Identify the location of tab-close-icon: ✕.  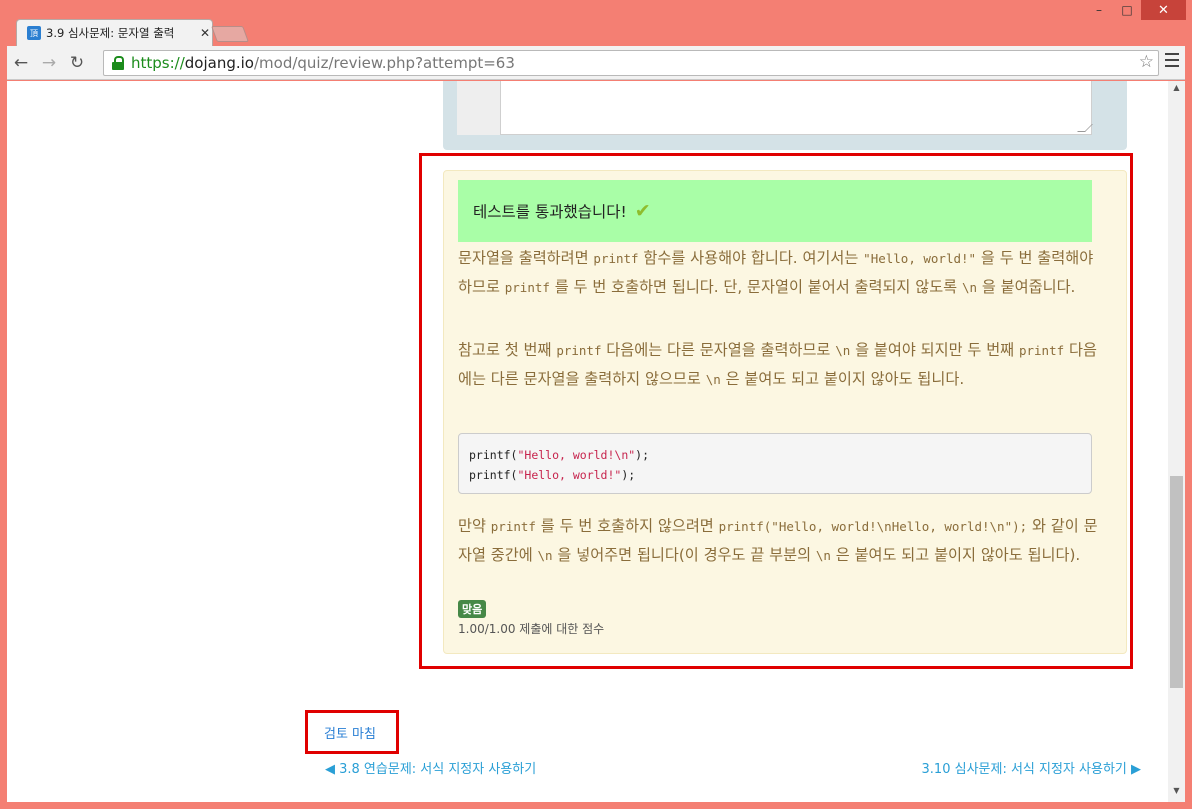
(205, 33).